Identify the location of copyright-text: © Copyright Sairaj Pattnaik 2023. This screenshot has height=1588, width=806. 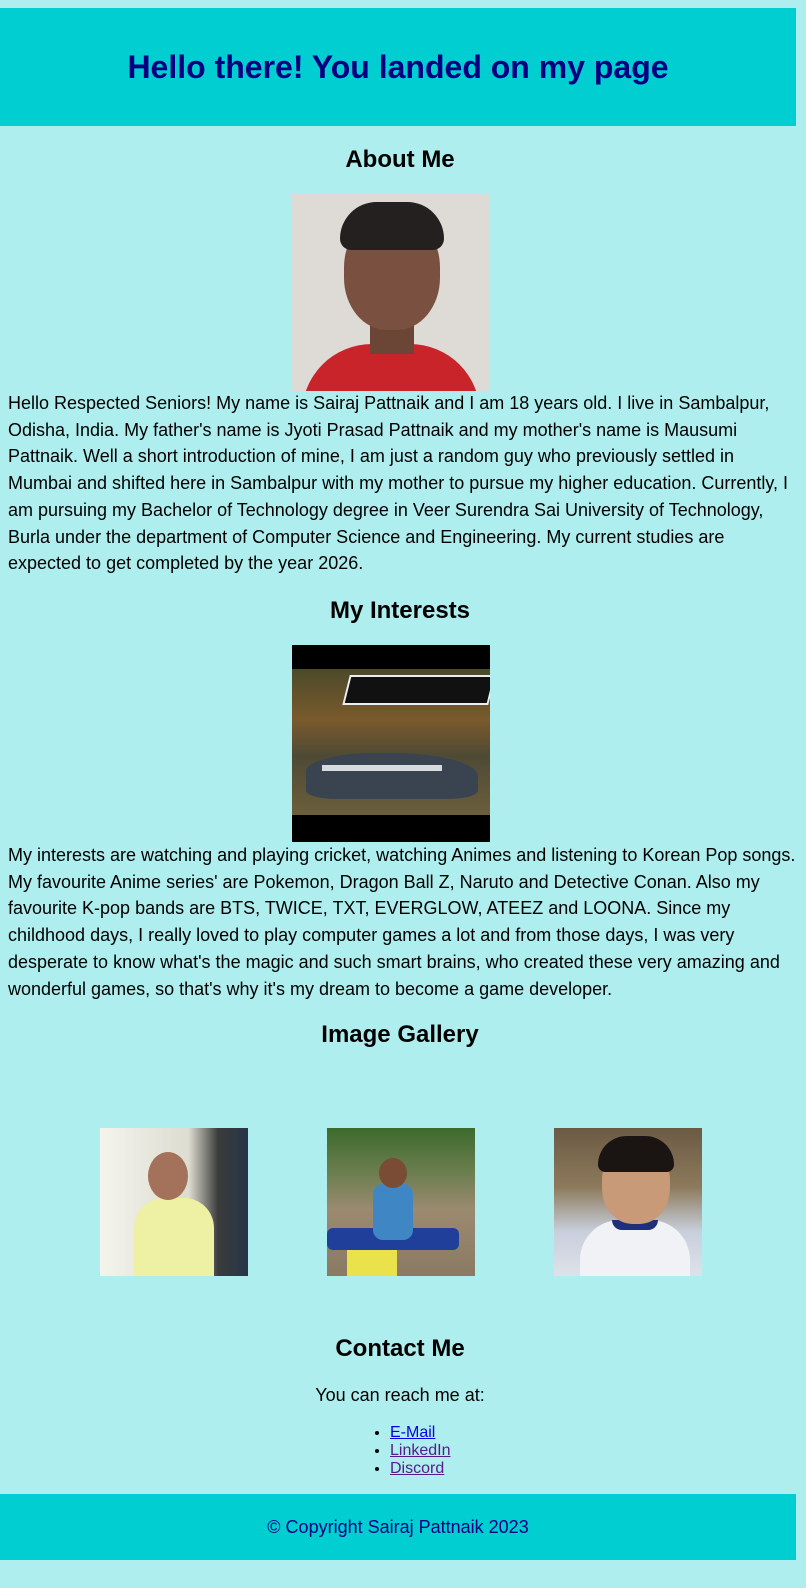
(398, 1526).